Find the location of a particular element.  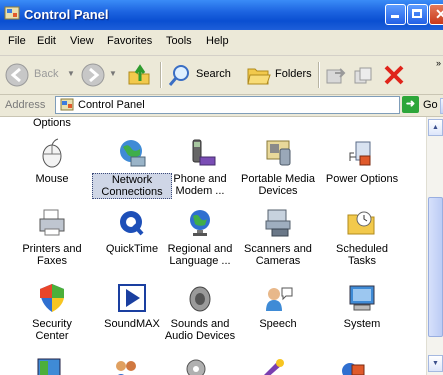

toolbar-chevron-icon: » is located at coordinates (438, 63).